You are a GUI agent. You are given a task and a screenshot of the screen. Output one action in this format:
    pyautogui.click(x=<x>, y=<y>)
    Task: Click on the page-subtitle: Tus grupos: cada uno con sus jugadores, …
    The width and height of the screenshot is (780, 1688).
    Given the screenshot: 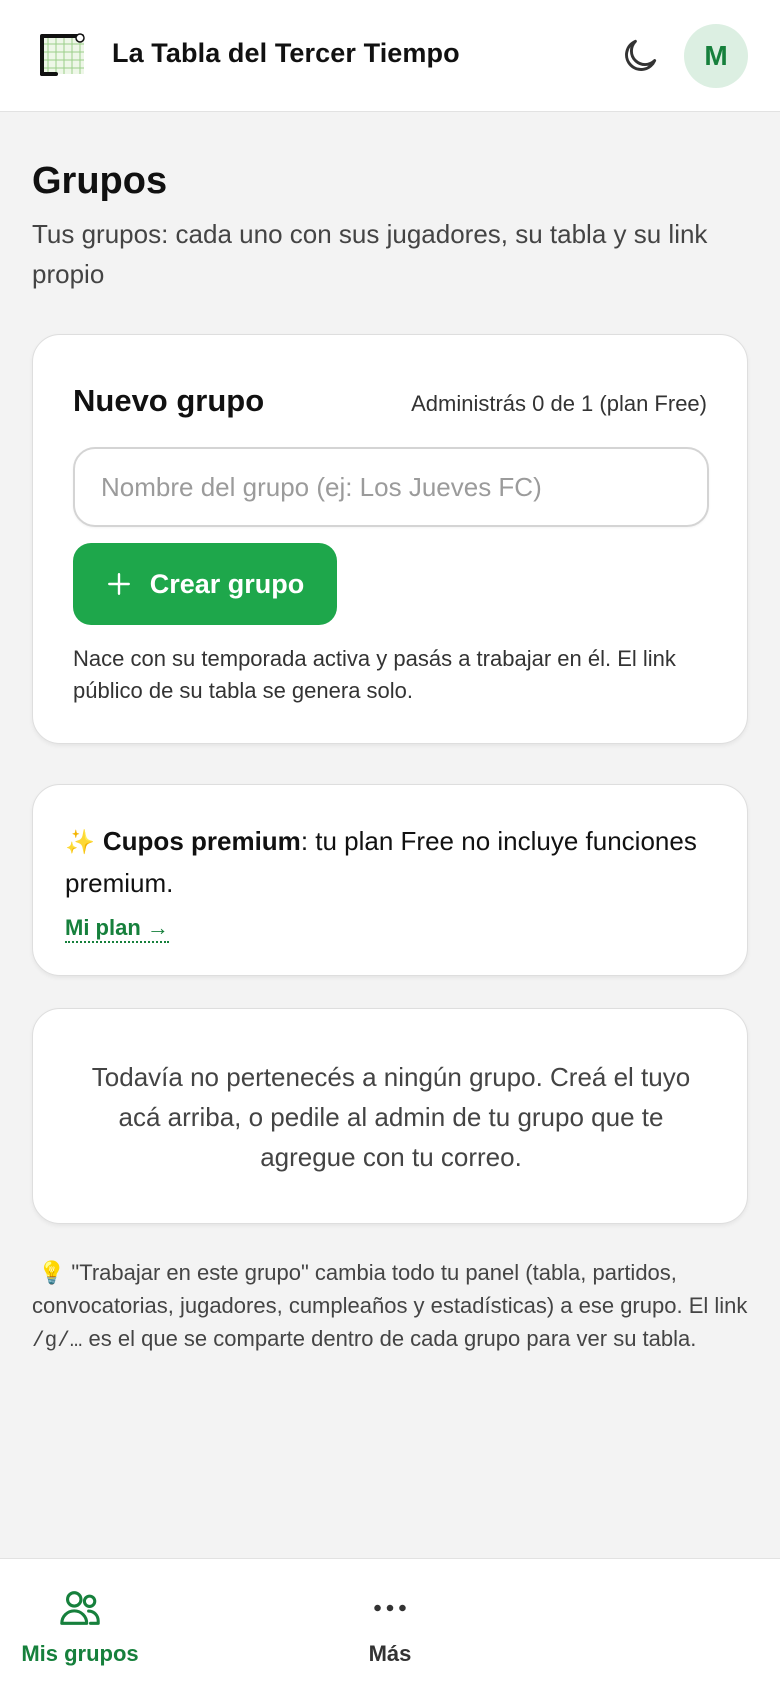 What is the action you would take?
    pyautogui.click(x=370, y=254)
    